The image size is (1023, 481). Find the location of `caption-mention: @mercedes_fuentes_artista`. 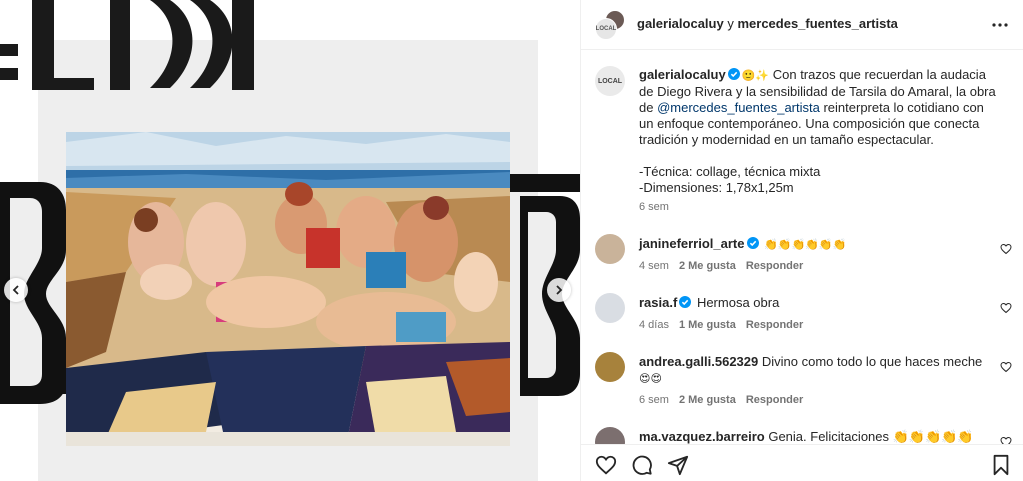

caption-mention: @mercedes_fuentes_artista is located at coordinates (738, 107).